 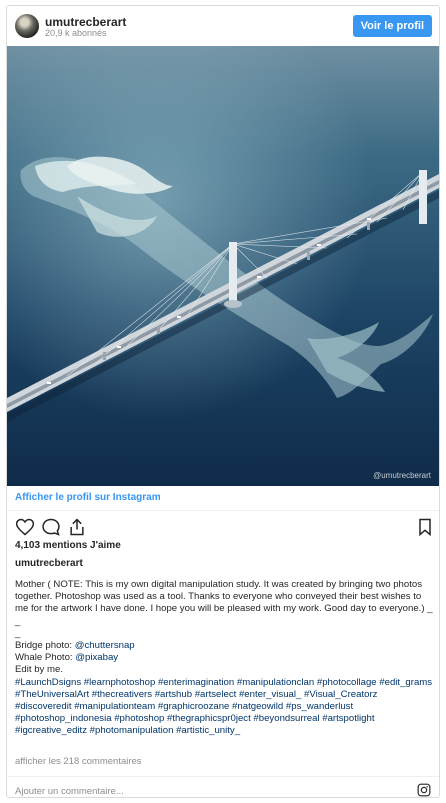 What do you see at coordinates (45, 658) in the screenshot?
I see `whale-credit-label: Whale Photo:` at bounding box center [45, 658].